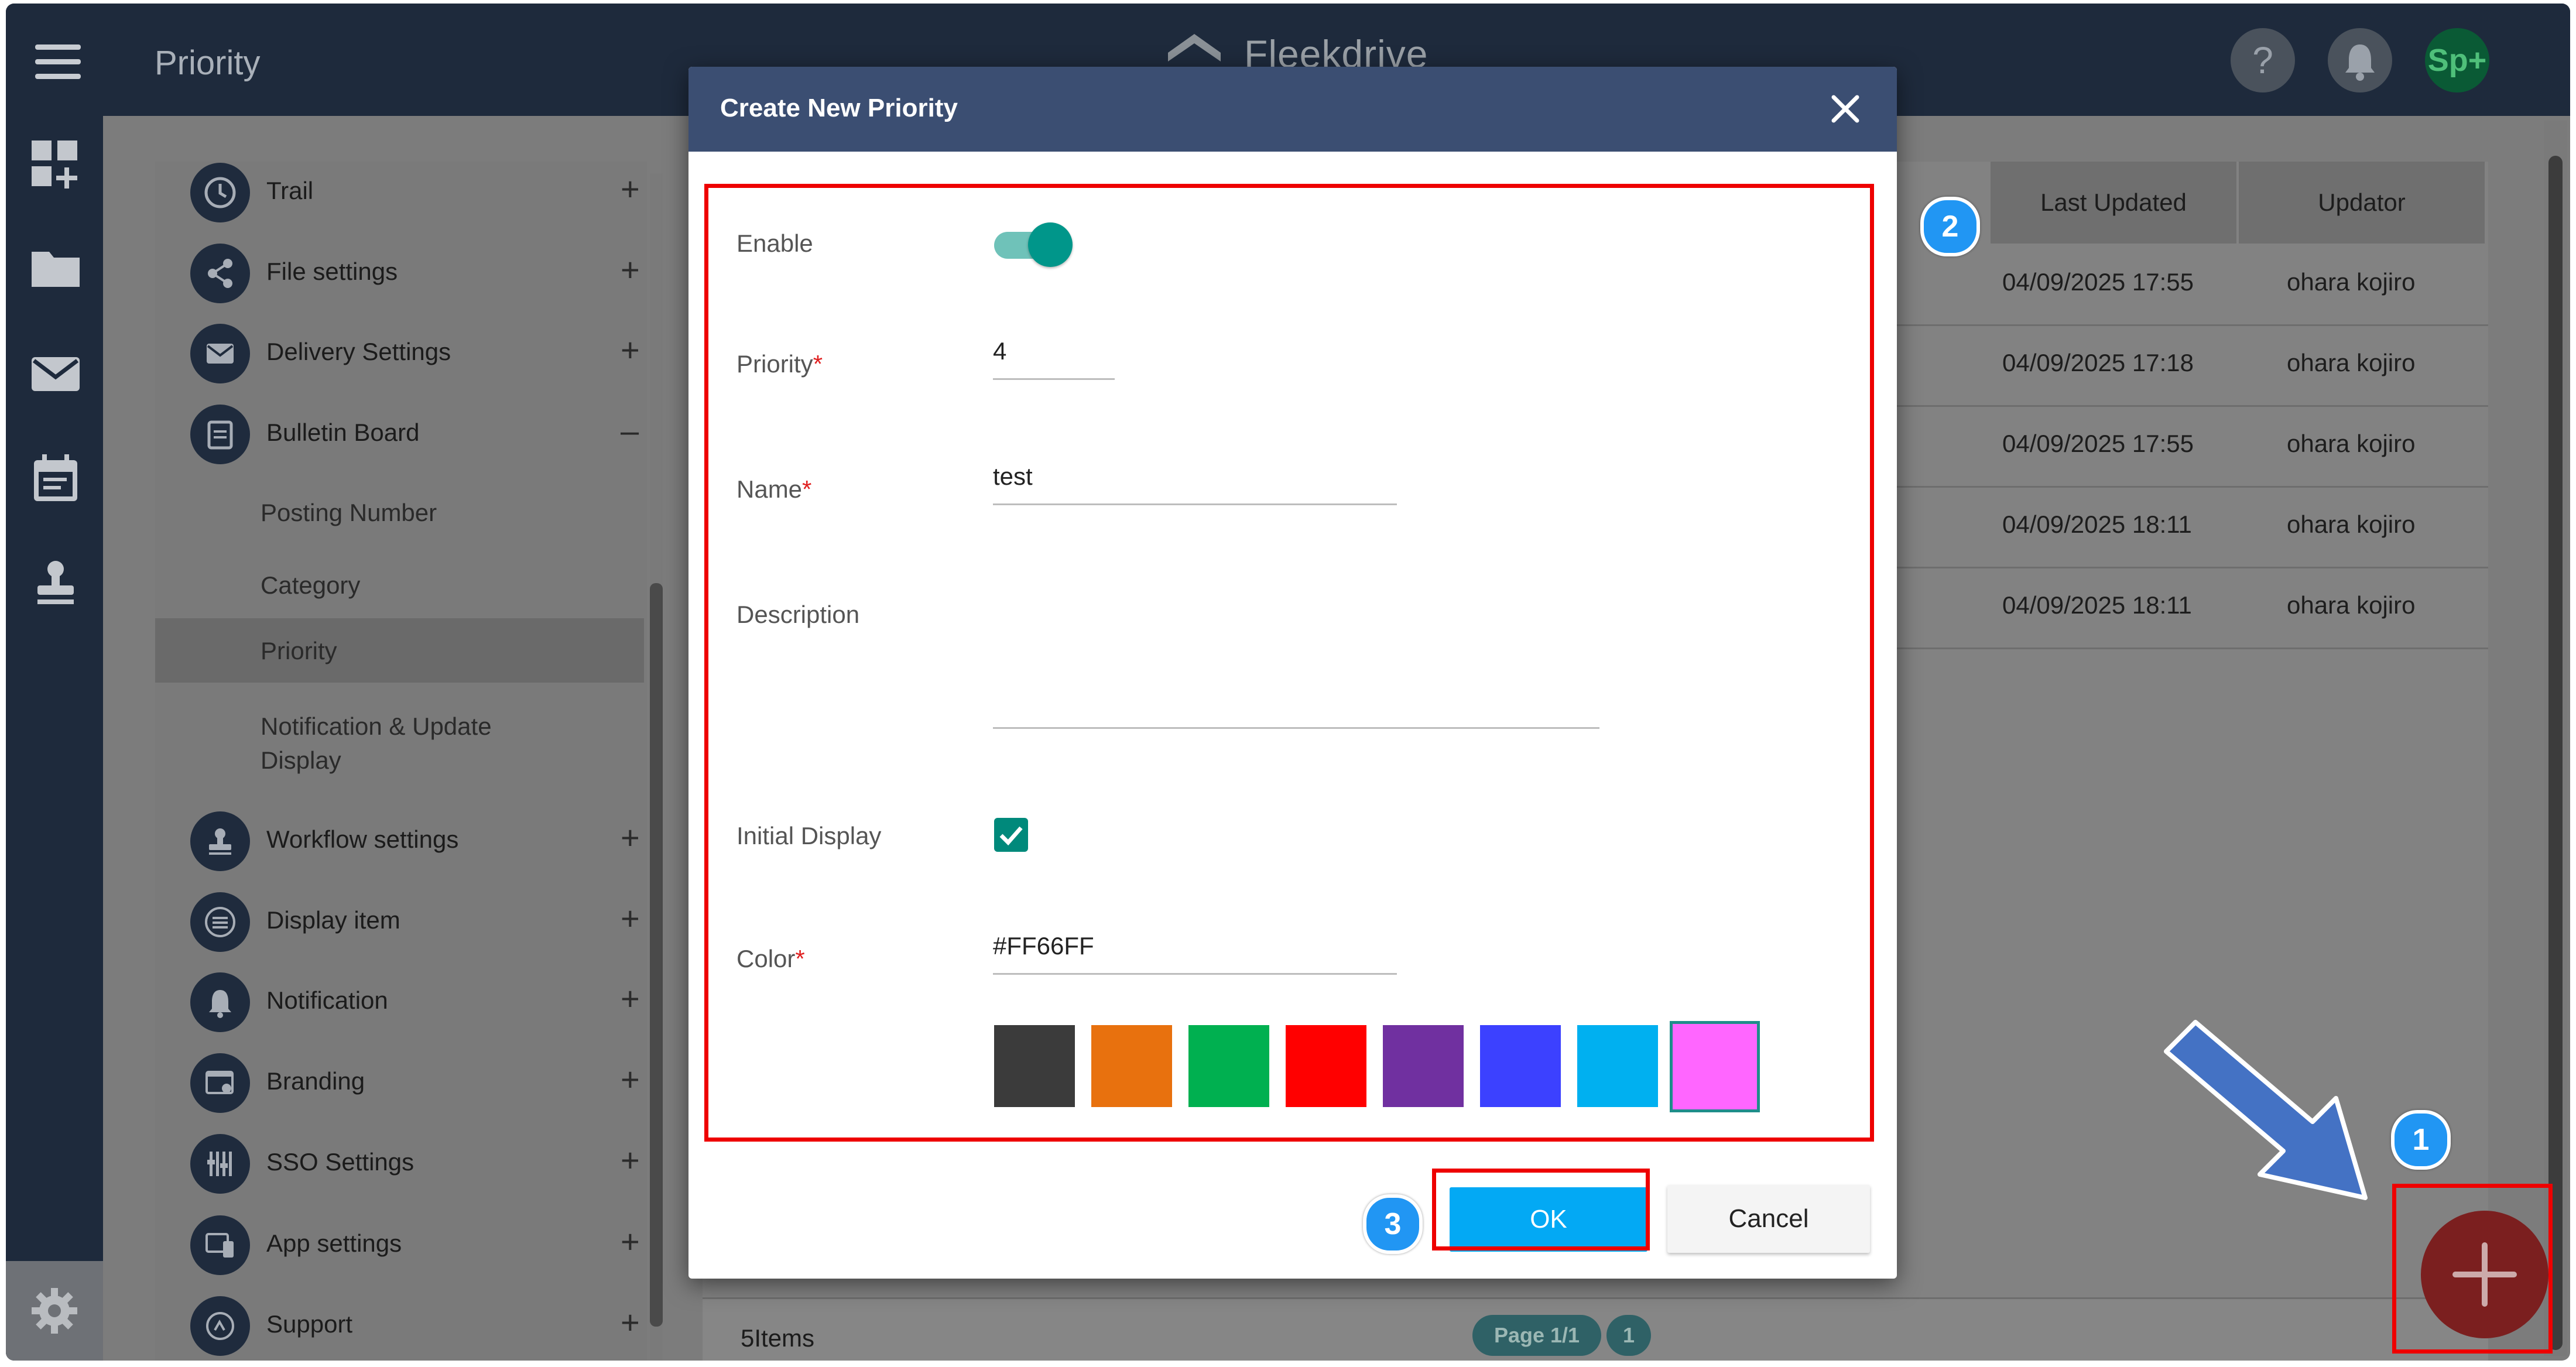 The width and height of the screenshot is (2576, 1367). What do you see at coordinates (220, 273) in the screenshot?
I see `share-icon` at bounding box center [220, 273].